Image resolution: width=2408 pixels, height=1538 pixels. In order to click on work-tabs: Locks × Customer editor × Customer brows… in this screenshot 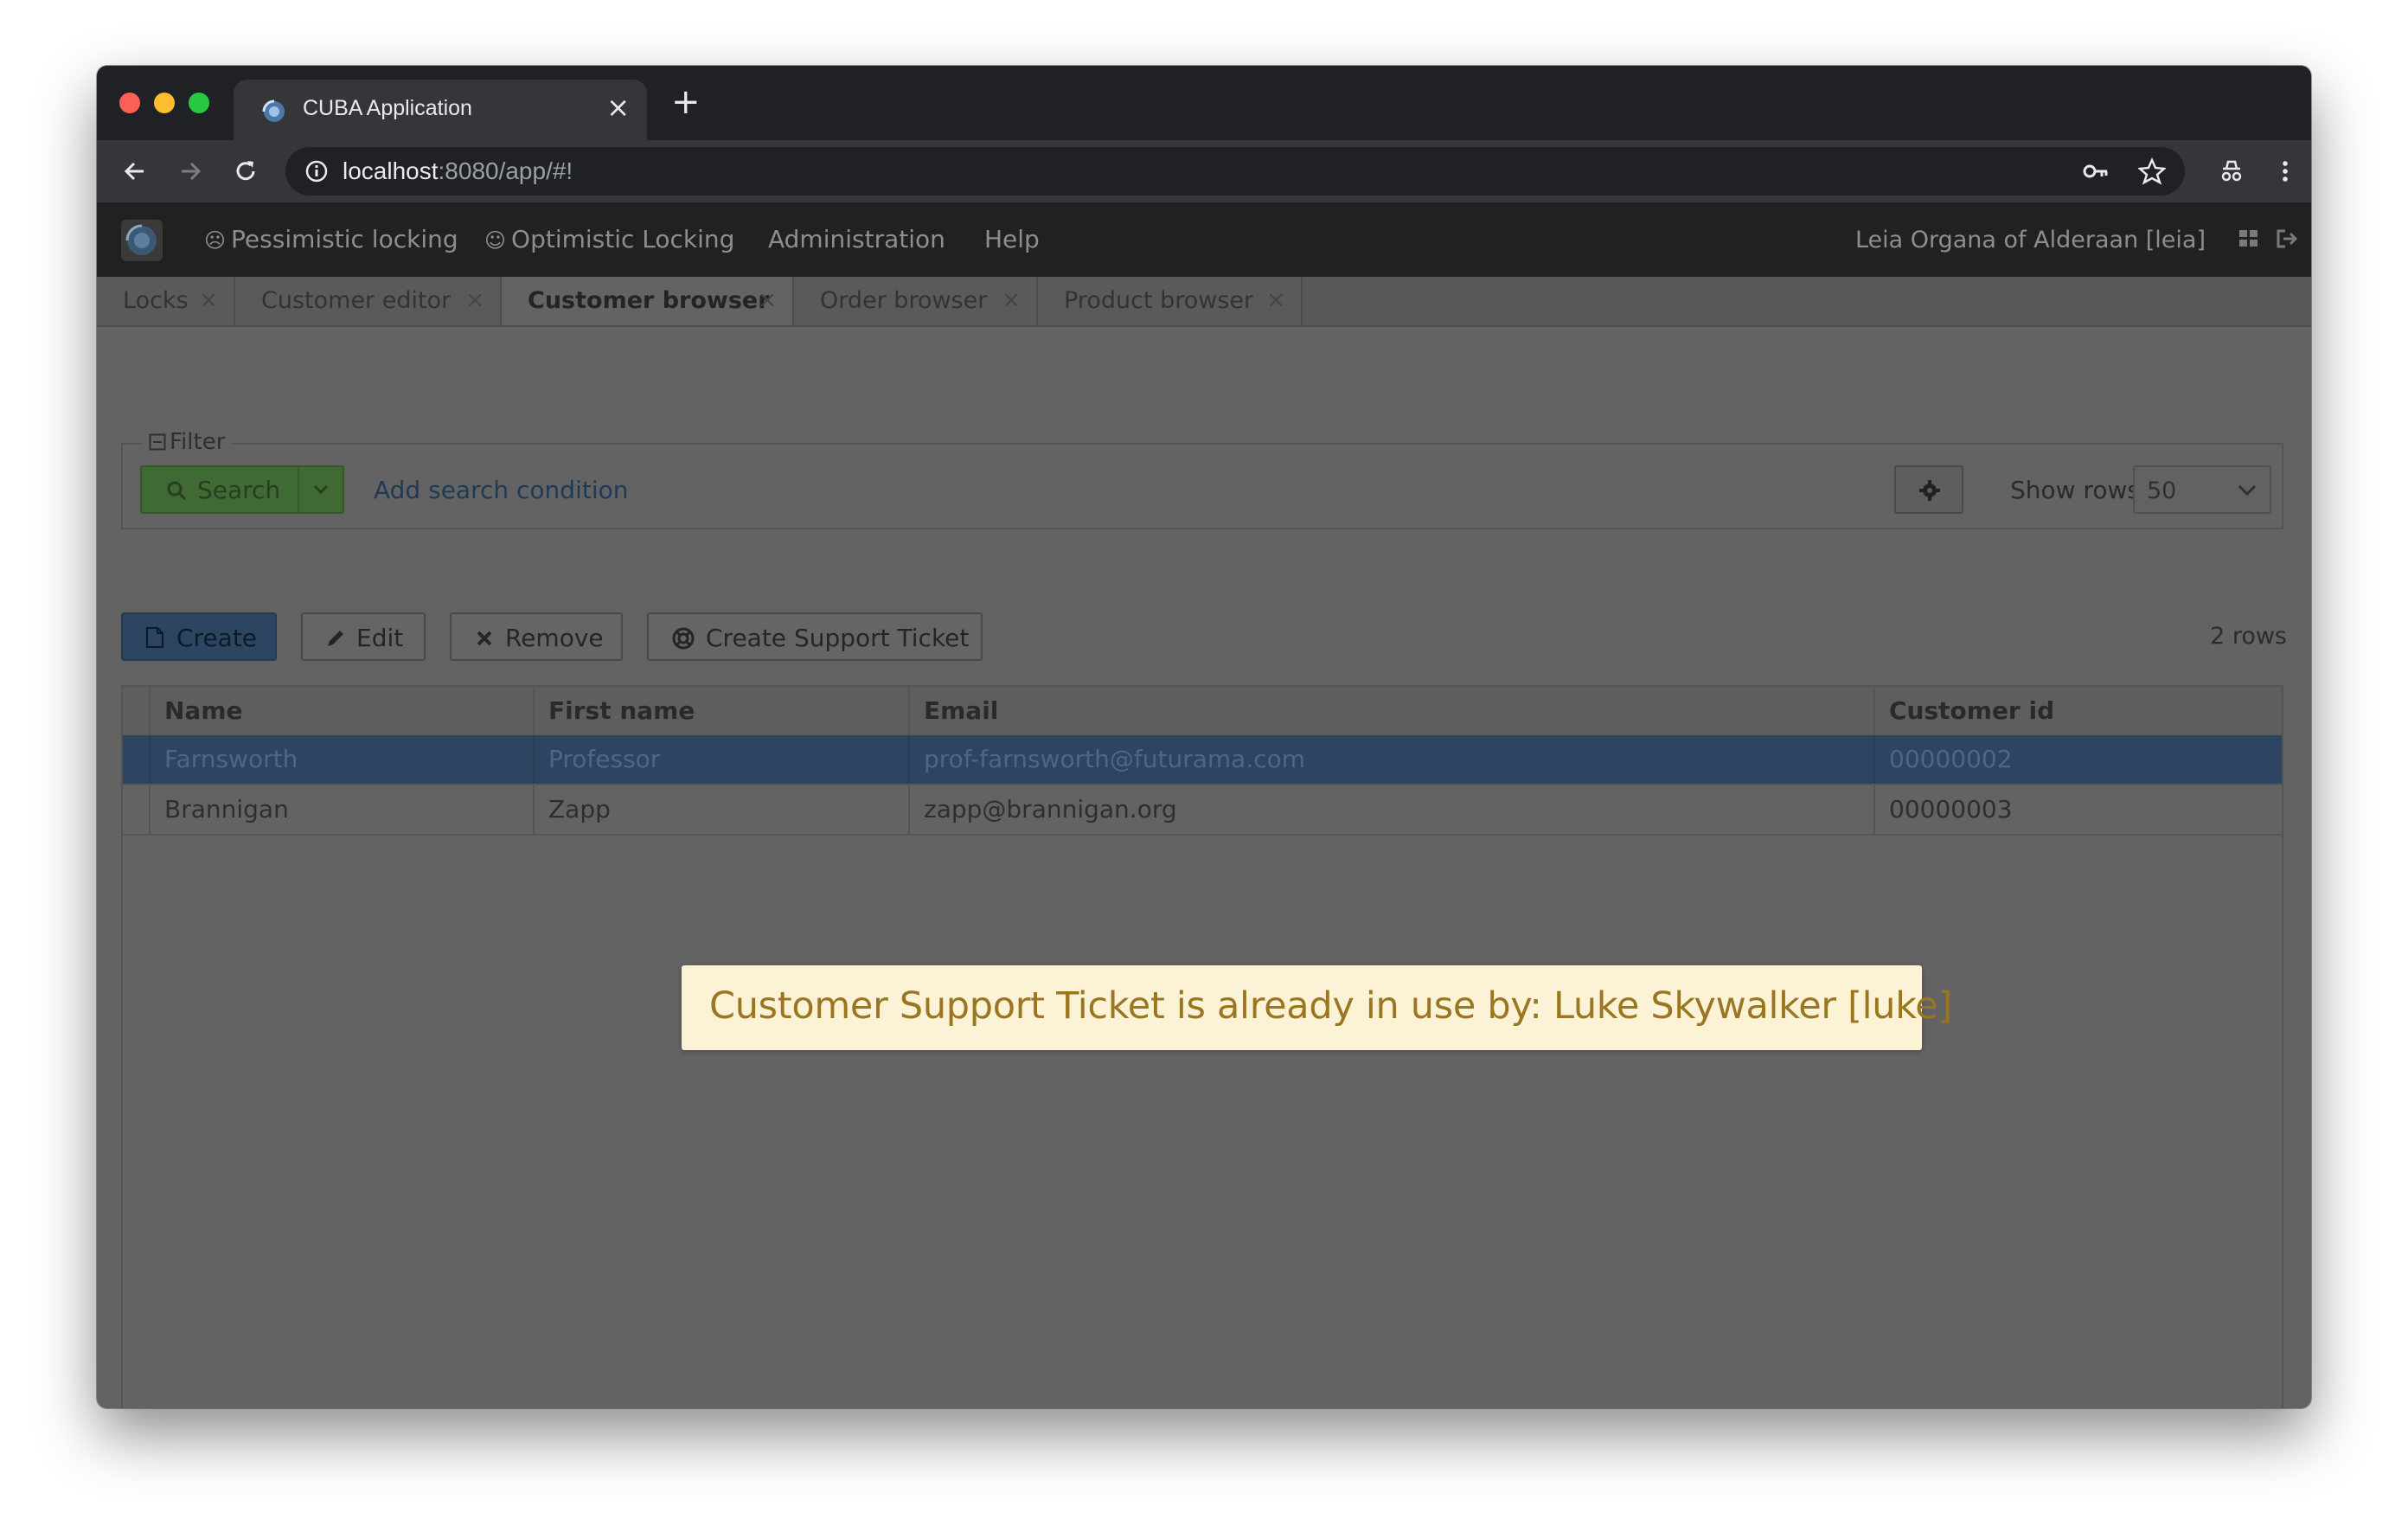, I will do `click(1204, 302)`.